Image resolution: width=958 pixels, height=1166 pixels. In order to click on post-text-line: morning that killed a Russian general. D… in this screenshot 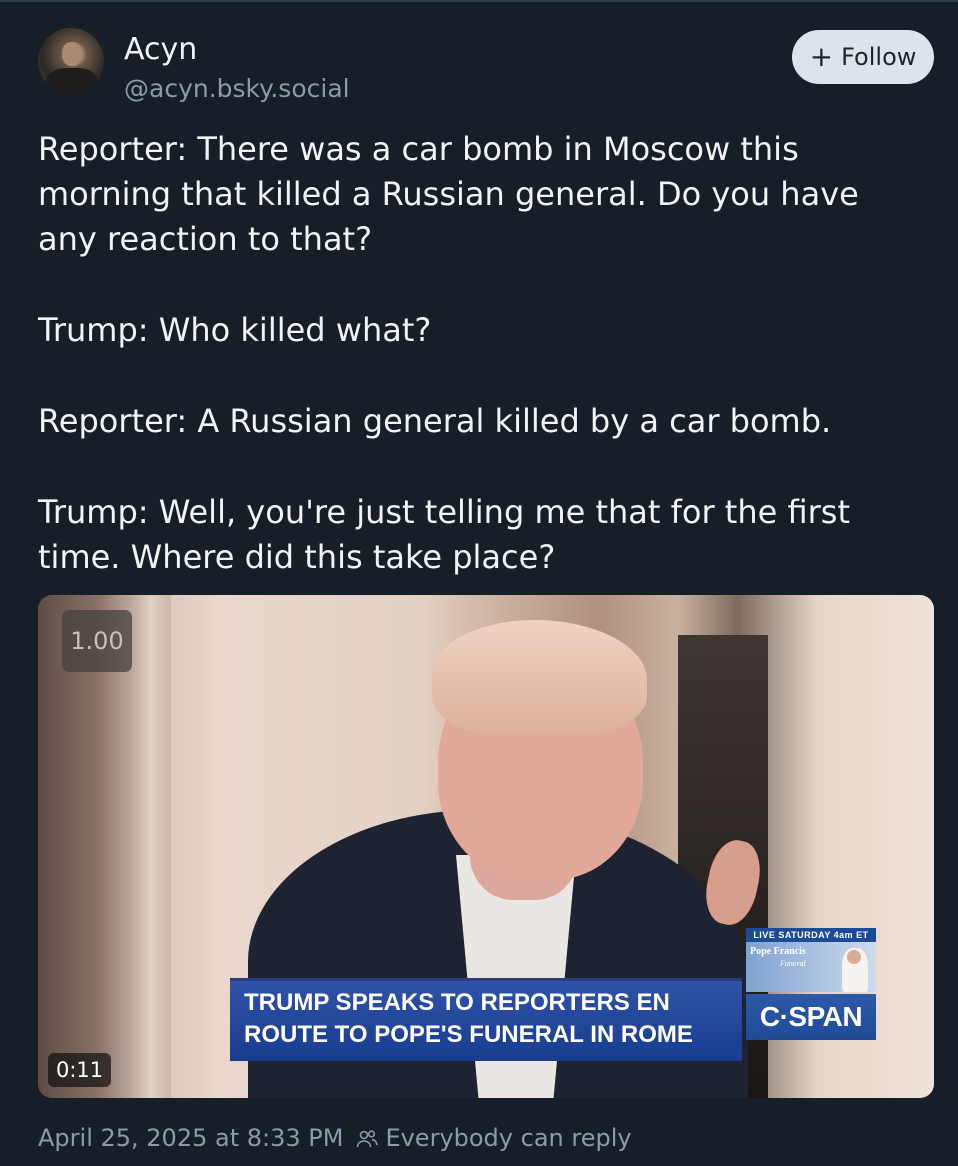, I will do `click(448, 194)`.